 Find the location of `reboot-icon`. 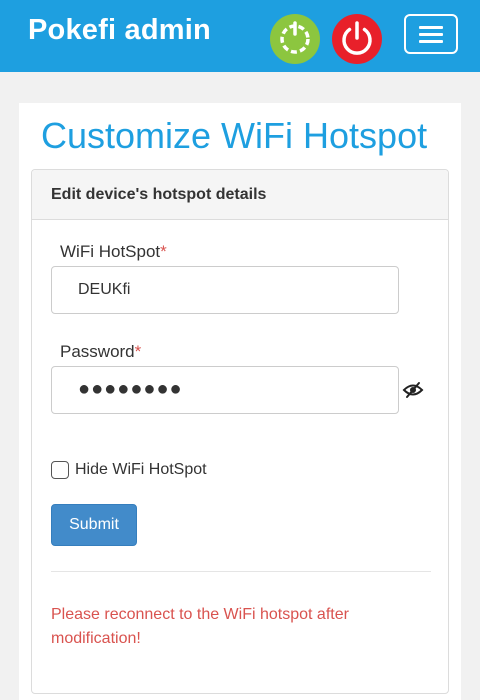

reboot-icon is located at coordinates (295, 37).